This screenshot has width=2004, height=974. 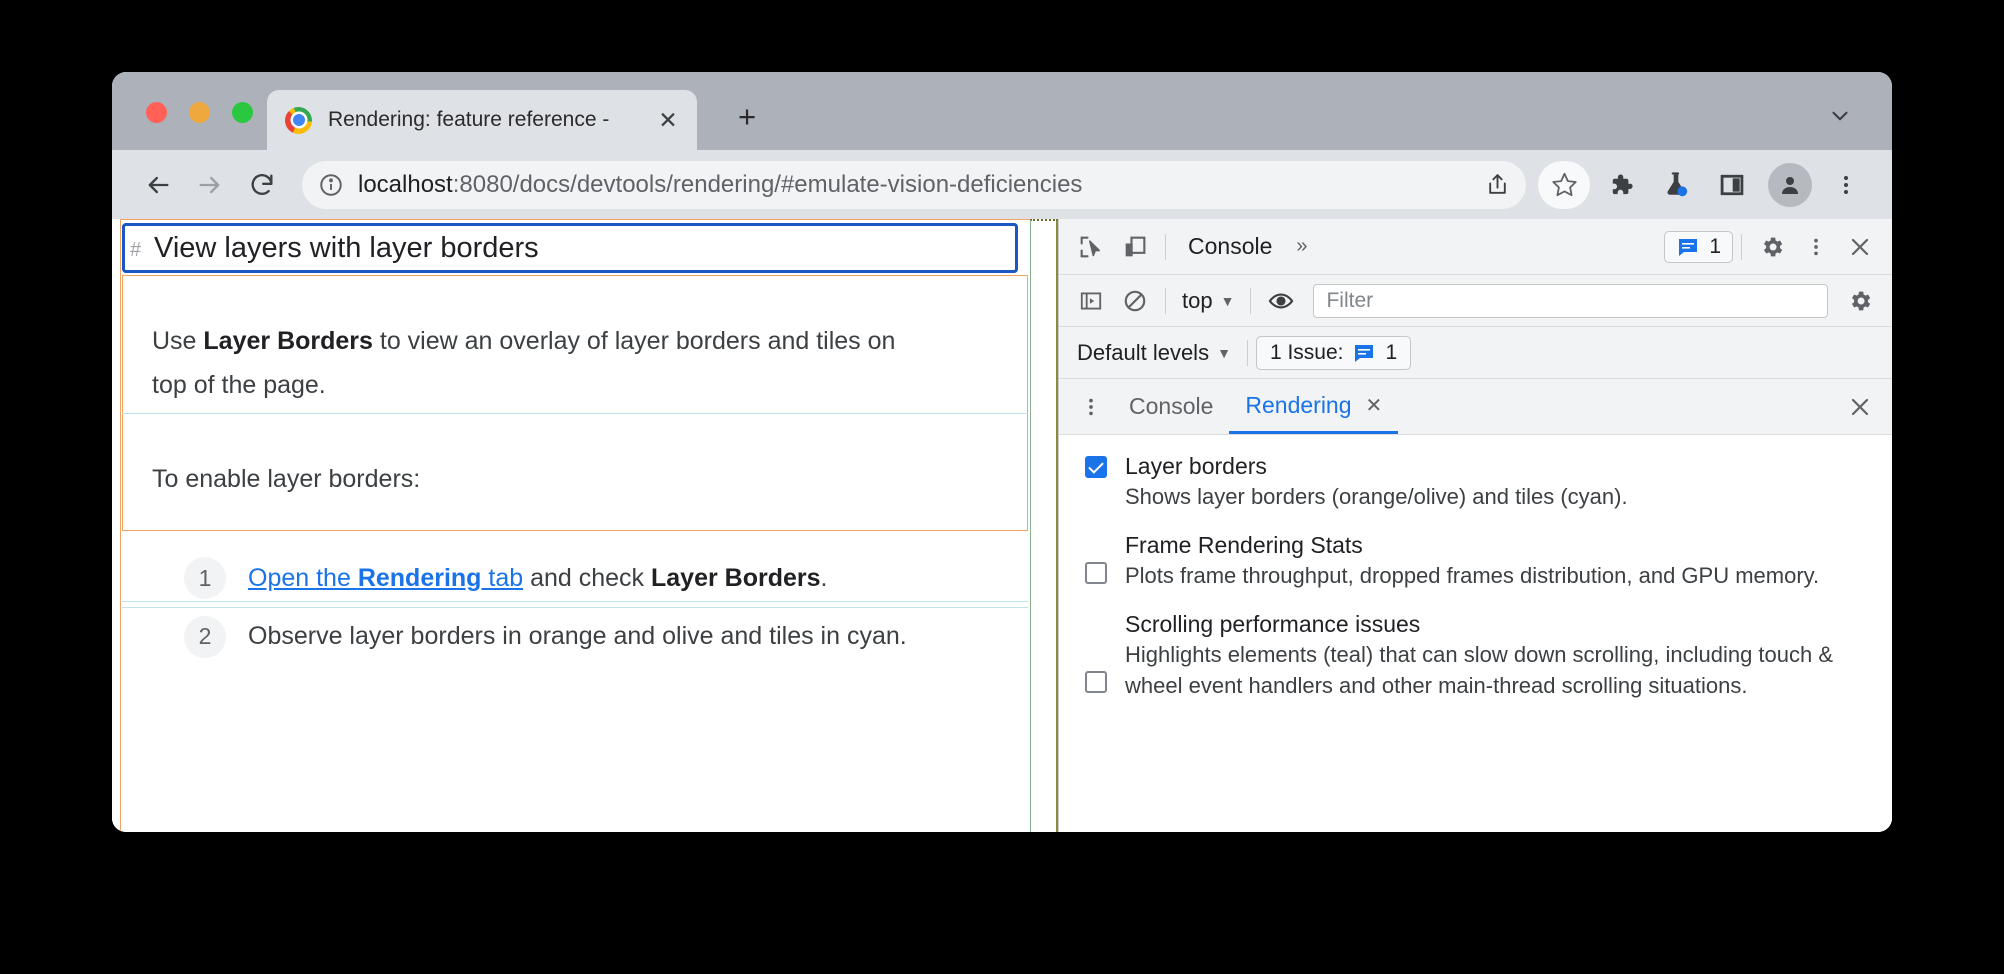 I want to click on link-bold: Rendering, so click(x=419, y=577).